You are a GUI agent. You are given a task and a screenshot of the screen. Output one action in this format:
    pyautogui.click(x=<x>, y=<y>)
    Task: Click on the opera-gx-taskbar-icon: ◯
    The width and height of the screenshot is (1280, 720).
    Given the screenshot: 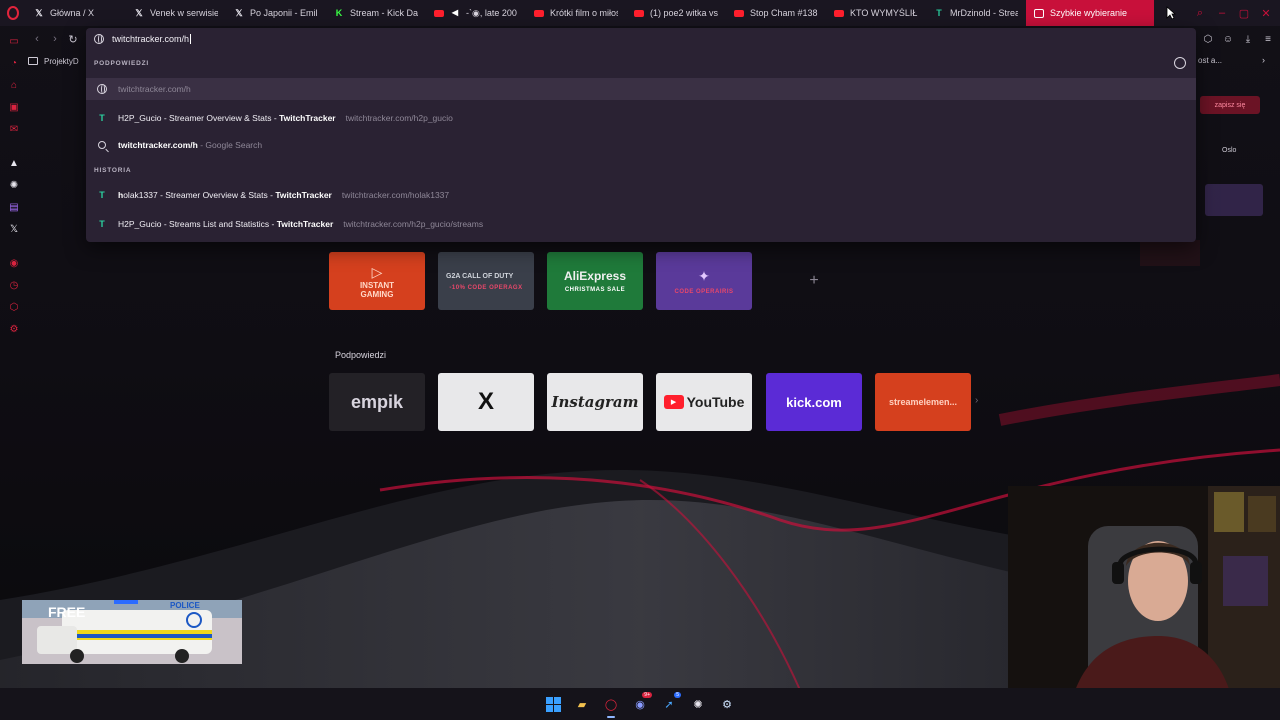 What is the action you would take?
    pyautogui.click(x=611, y=707)
    